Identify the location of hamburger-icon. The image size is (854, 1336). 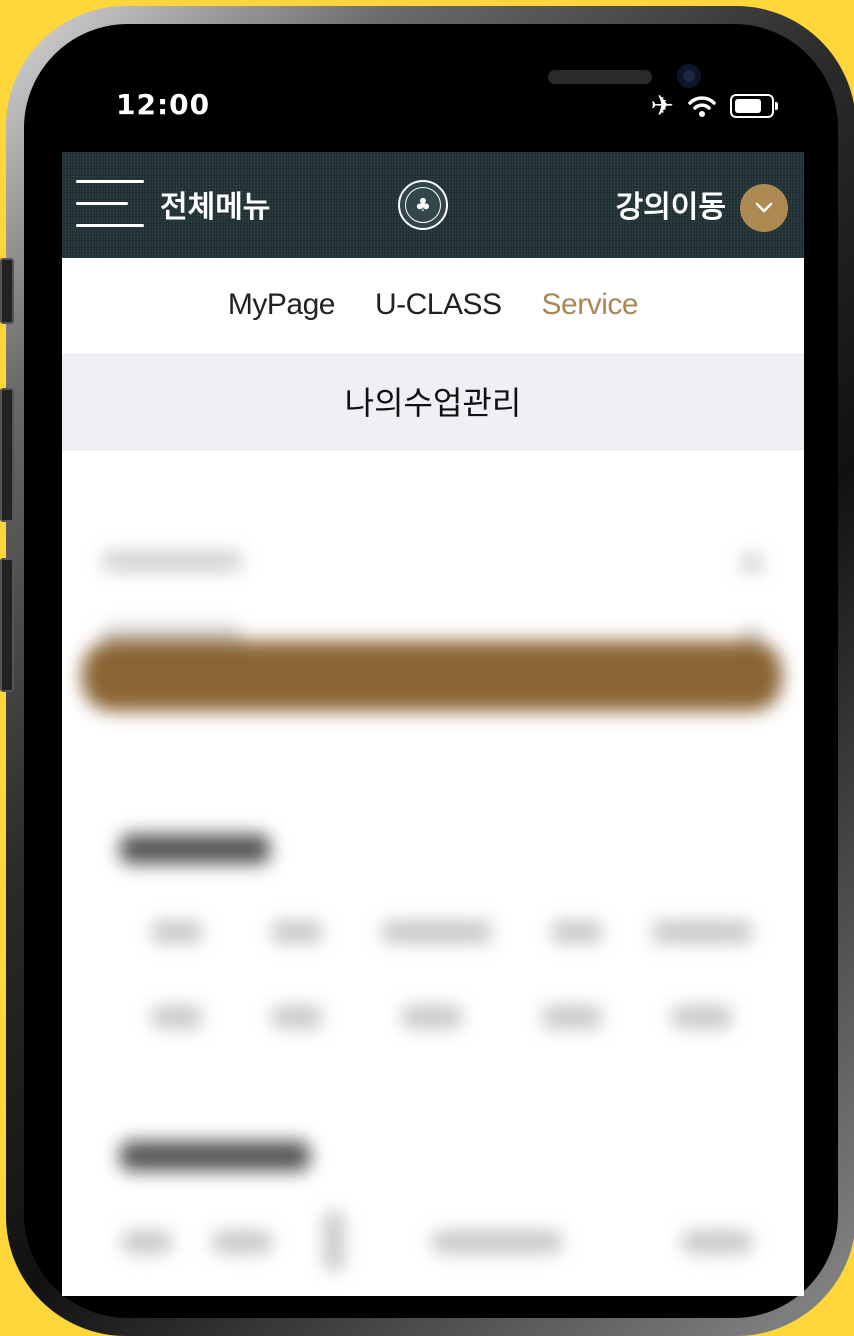
(110, 204).